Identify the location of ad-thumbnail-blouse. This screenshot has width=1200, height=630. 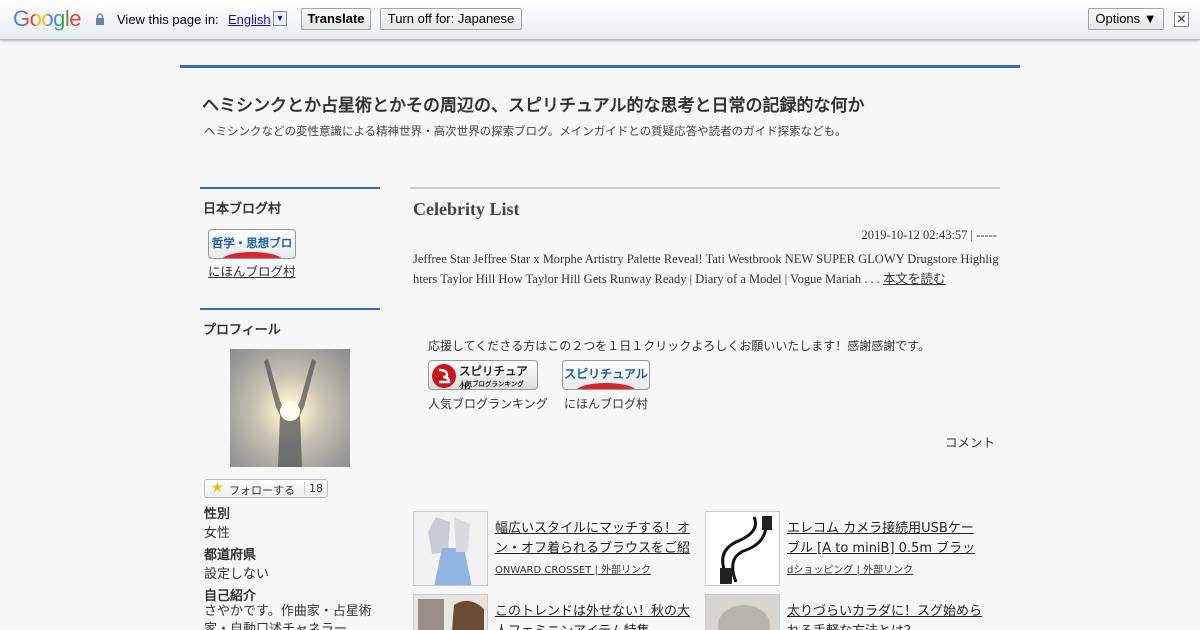
(450, 548).